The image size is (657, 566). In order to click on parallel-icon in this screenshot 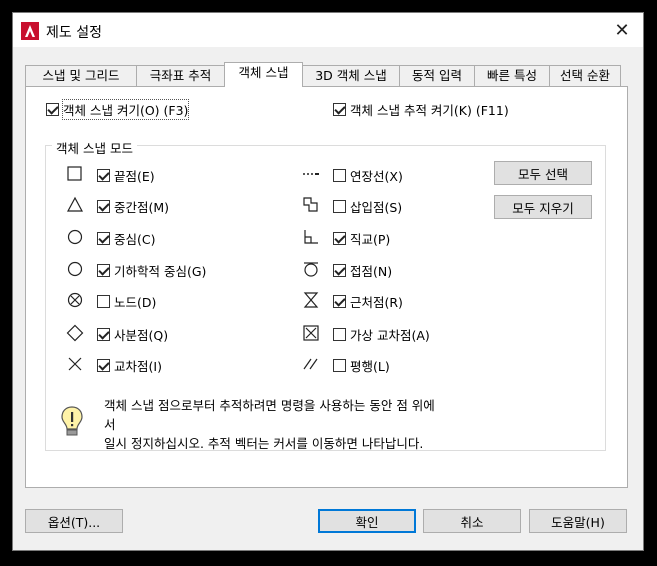, I will do `click(310, 364)`.